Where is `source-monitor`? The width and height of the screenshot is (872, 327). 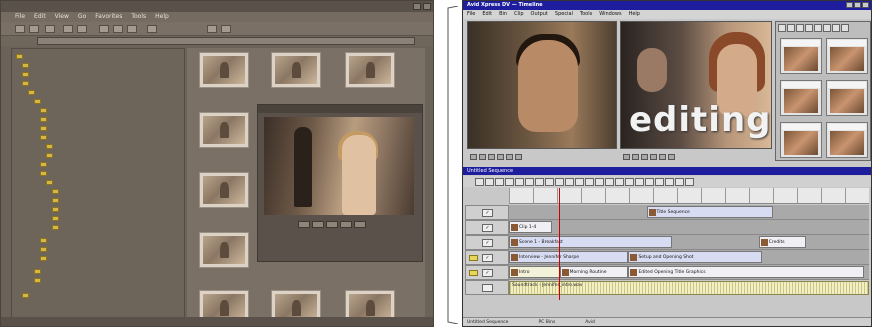
source-monitor is located at coordinates (542, 85).